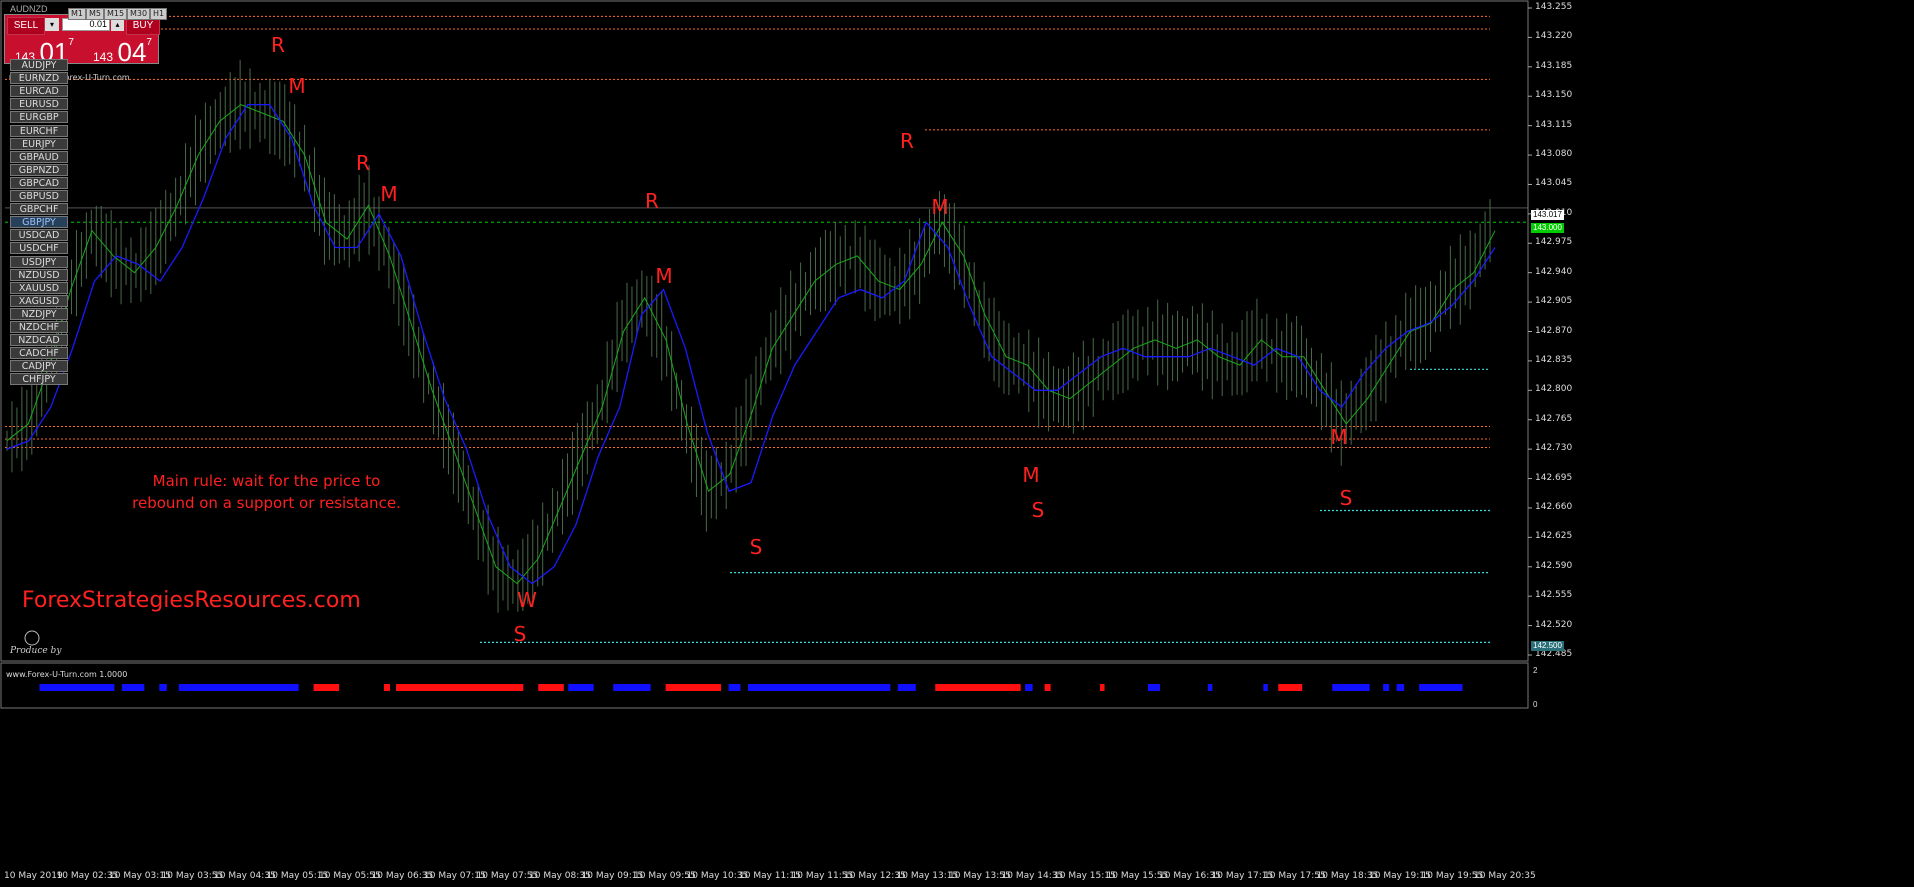 The width and height of the screenshot is (1914, 887). What do you see at coordinates (1554, 506) in the screenshot?
I see `price-tick-label: 142.660` at bounding box center [1554, 506].